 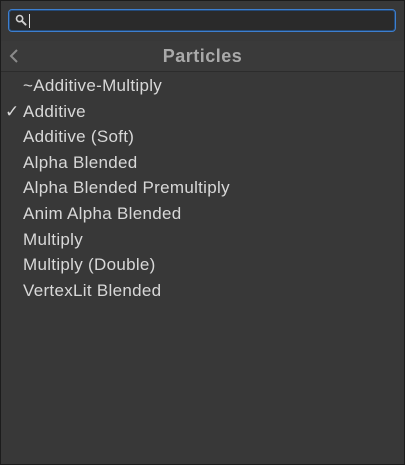 What do you see at coordinates (89, 265) in the screenshot?
I see `list-item-label: Multiply (Double)` at bounding box center [89, 265].